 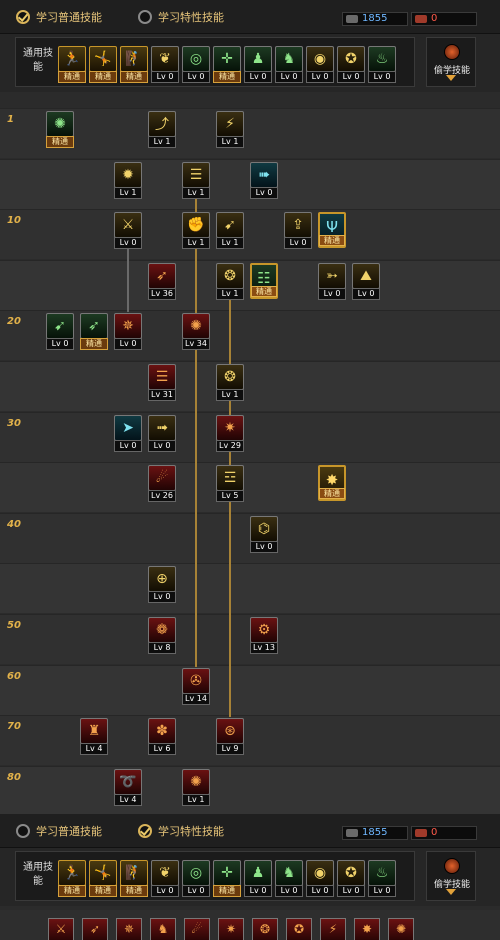 What do you see at coordinates (230, 749) in the screenshot?
I see `skill-level-label: Lv 9` at bounding box center [230, 749].